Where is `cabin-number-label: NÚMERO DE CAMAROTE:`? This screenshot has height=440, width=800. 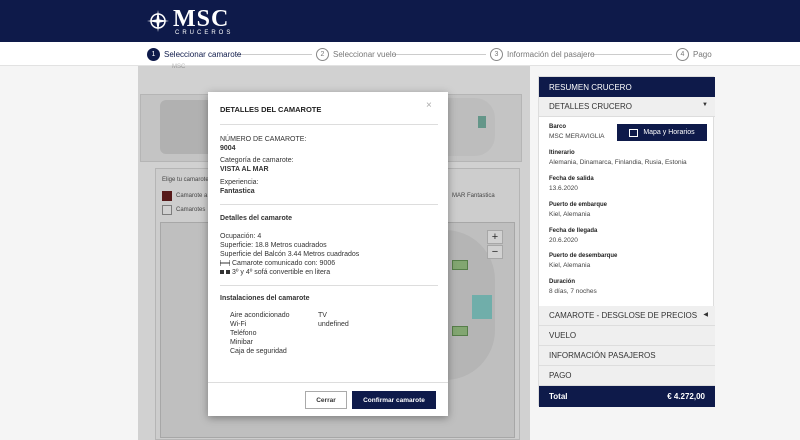 cabin-number-label: NÚMERO DE CAMAROTE: is located at coordinates (263, 139).